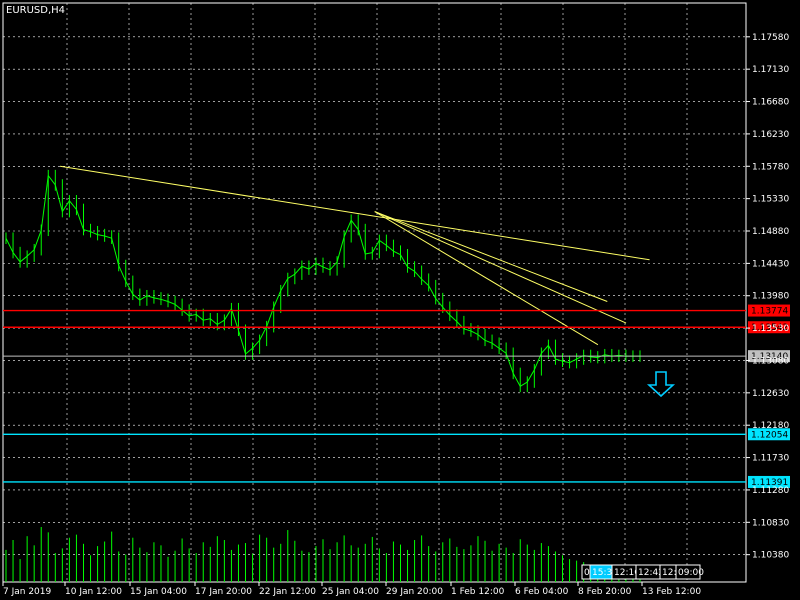 This screenshot has height=600, width=800. Describe the element at coordinates (223, 592) in the screenshot. I see `time-tick-label: 17 Jan 20:00` at that location.